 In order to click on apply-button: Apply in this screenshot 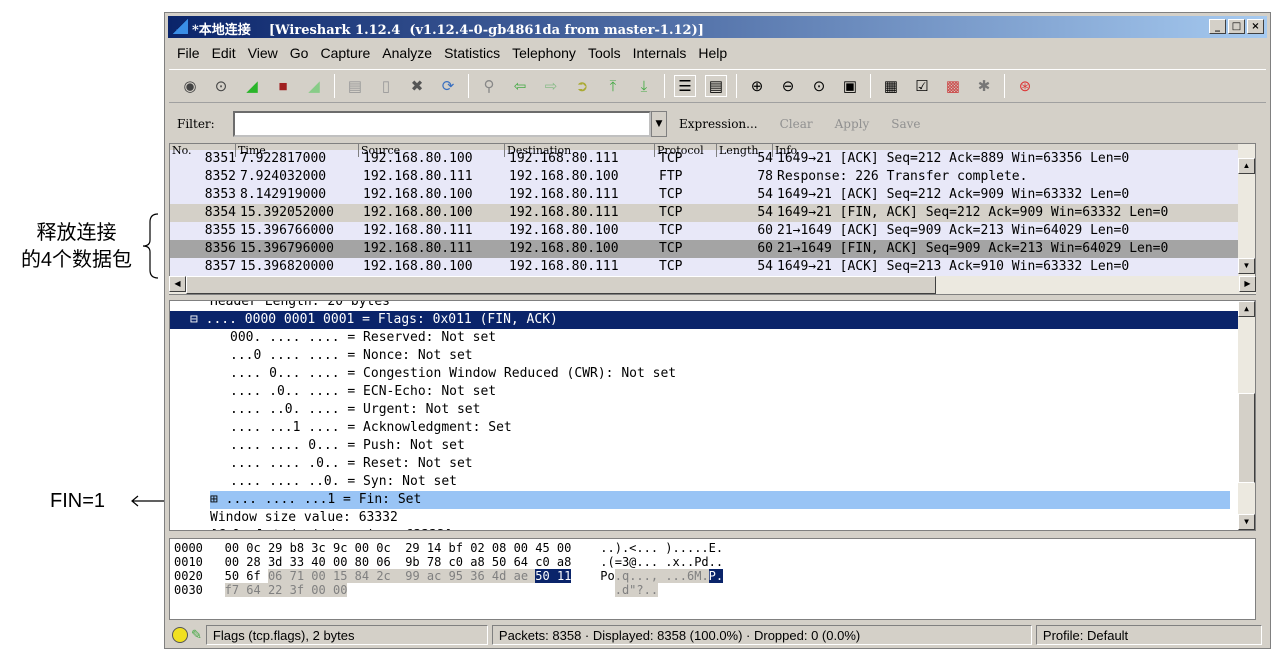, I will do `click(852, 124)`.